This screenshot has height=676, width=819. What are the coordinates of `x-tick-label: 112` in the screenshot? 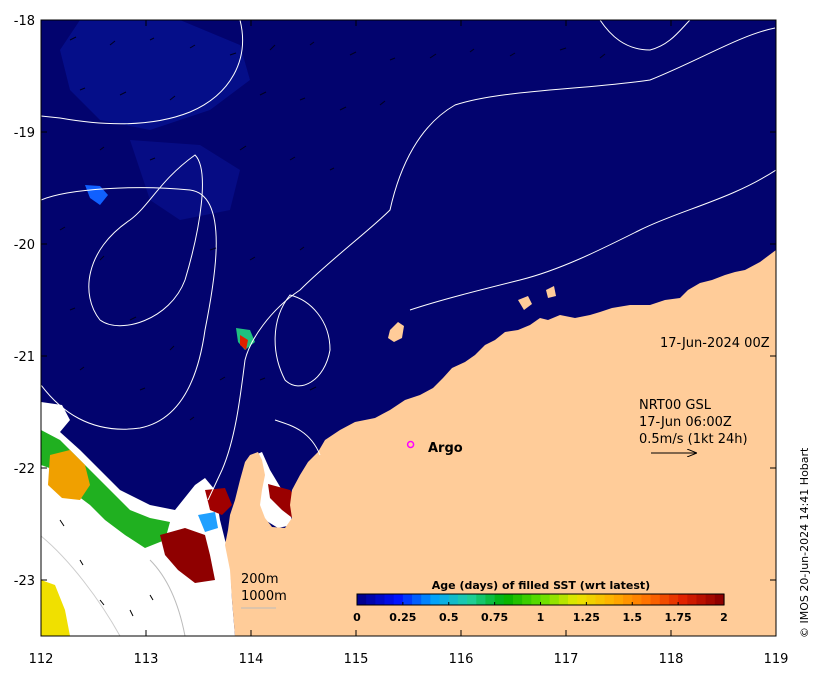 It's located at (41, 659).